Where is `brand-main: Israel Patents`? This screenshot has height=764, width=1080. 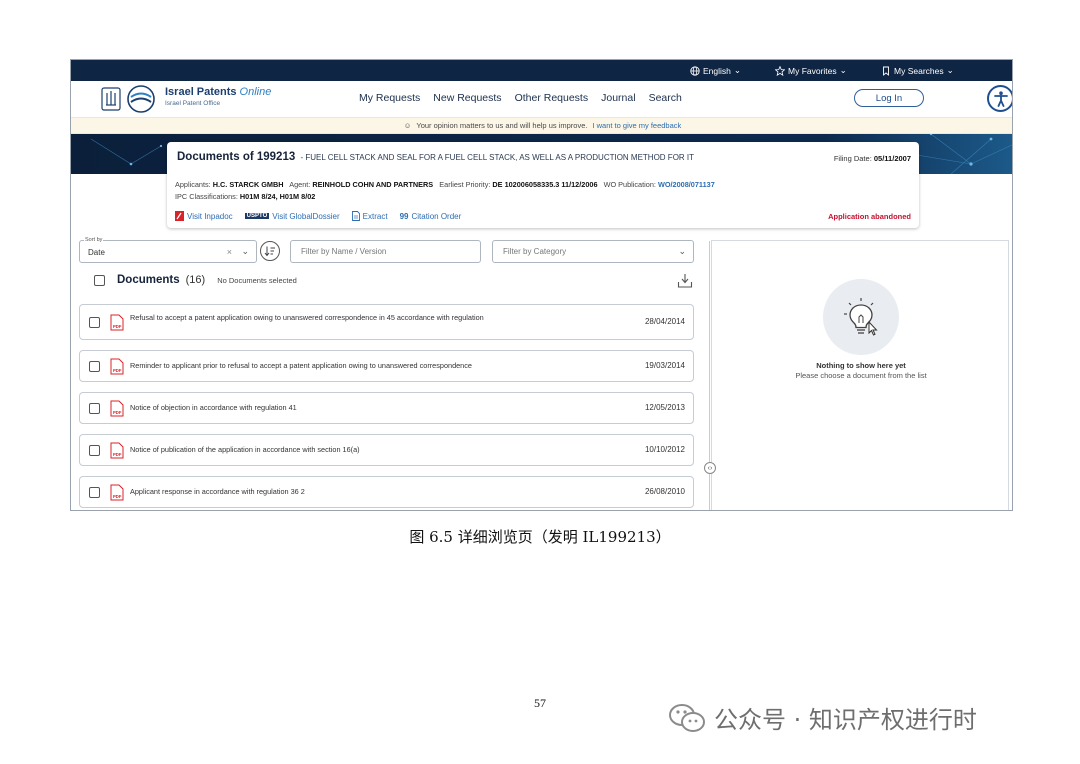
brand-main: Israel Patents is located at coordinates (201, 92).